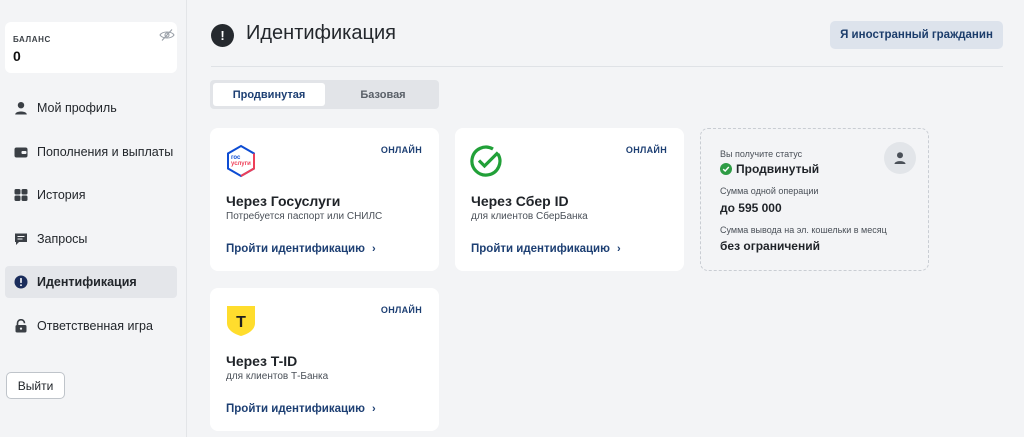  What do you see at coordinates (17, 56) in the screenshot?
I see `balance-value: 0` at bounding box center [17, 56].